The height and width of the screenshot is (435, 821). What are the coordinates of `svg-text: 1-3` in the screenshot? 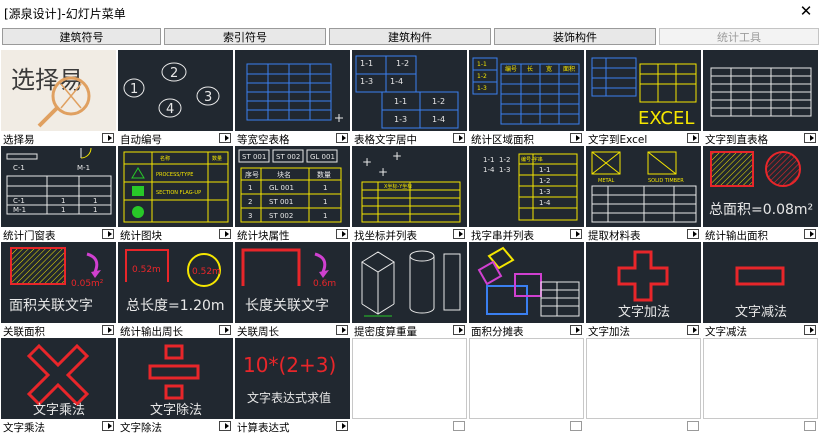 It's located at (366, 81).